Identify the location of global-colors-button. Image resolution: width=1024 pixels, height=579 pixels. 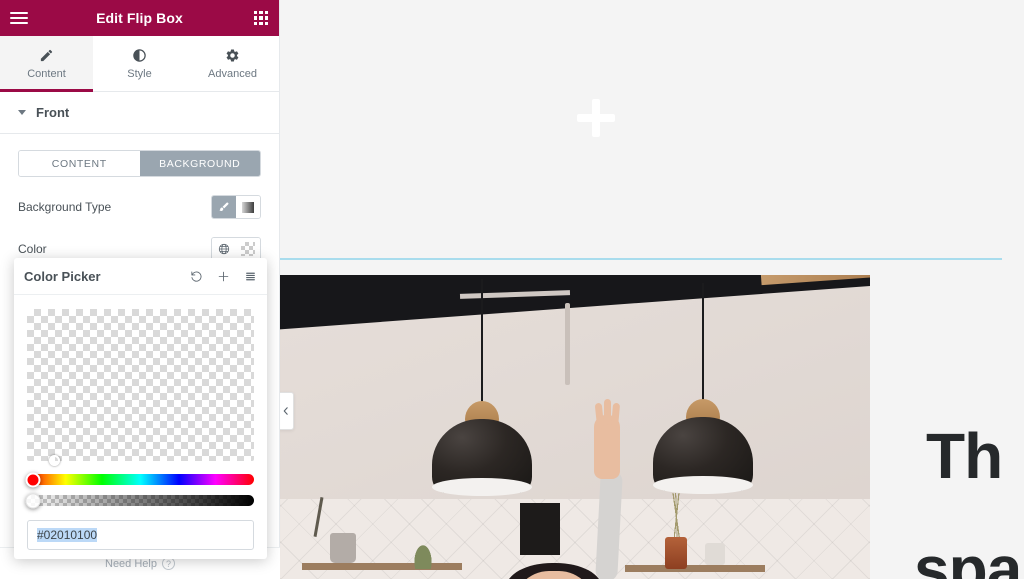
(224, 249).